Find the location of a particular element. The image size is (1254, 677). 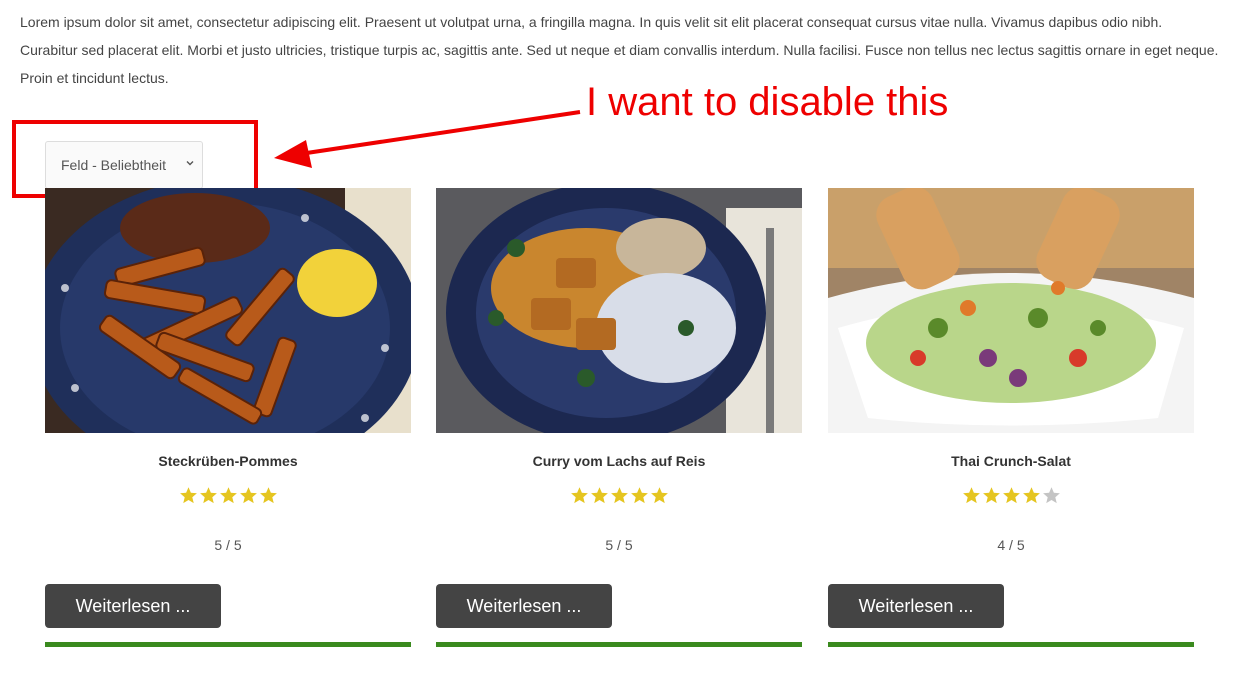

recipe-title: Curry vom Lachs auf Reis is located at coordinates (619, 461).